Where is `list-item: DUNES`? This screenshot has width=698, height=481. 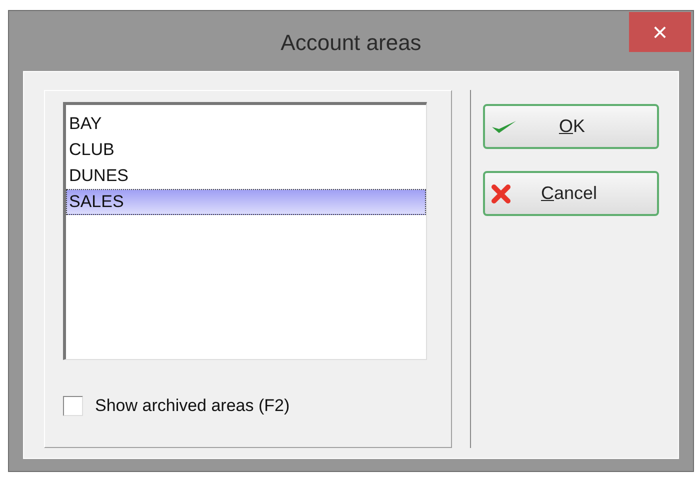
list-item: DUNES is located at coordinates (246, 176).